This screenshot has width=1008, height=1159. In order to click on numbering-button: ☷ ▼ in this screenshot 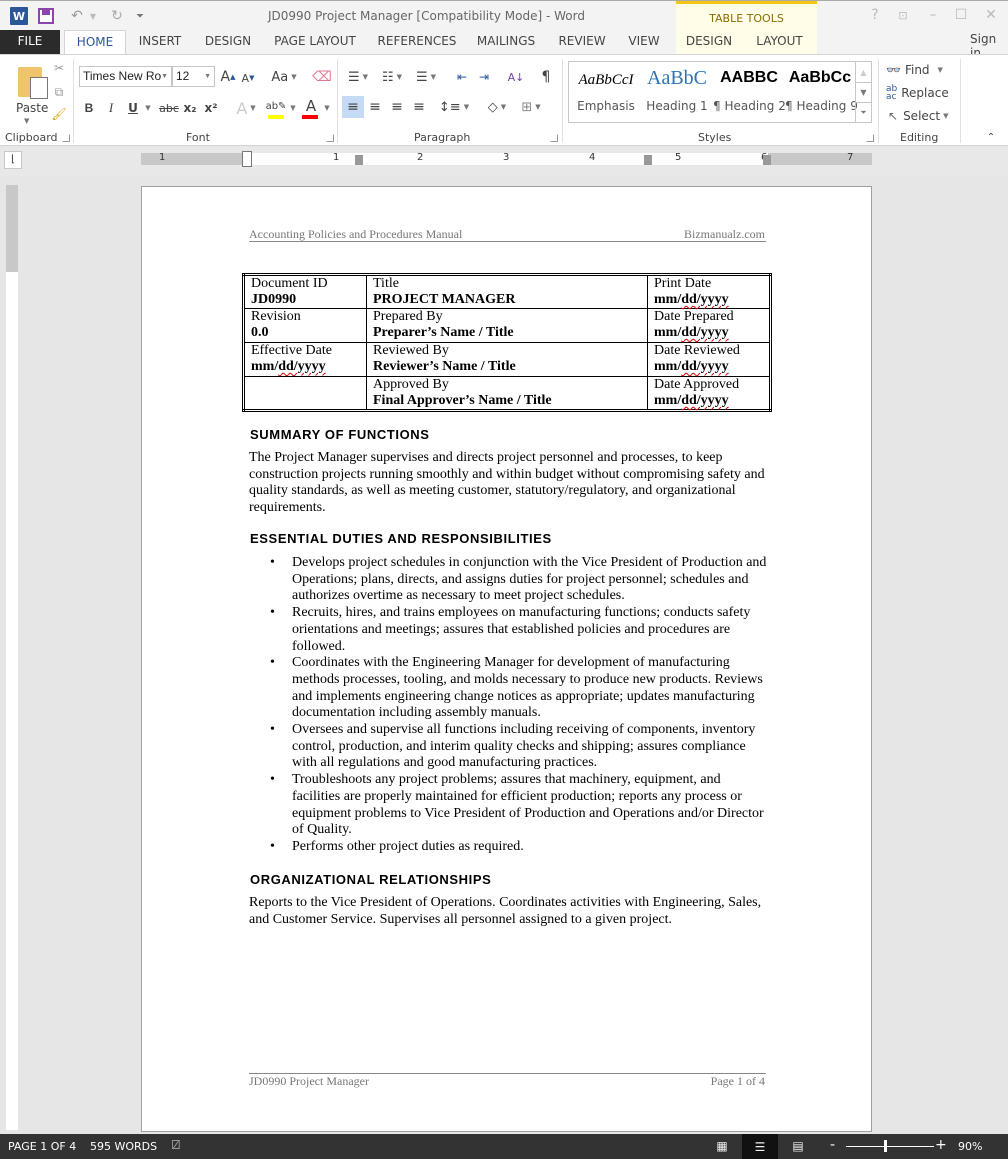, I will do `click(392, 77)`.